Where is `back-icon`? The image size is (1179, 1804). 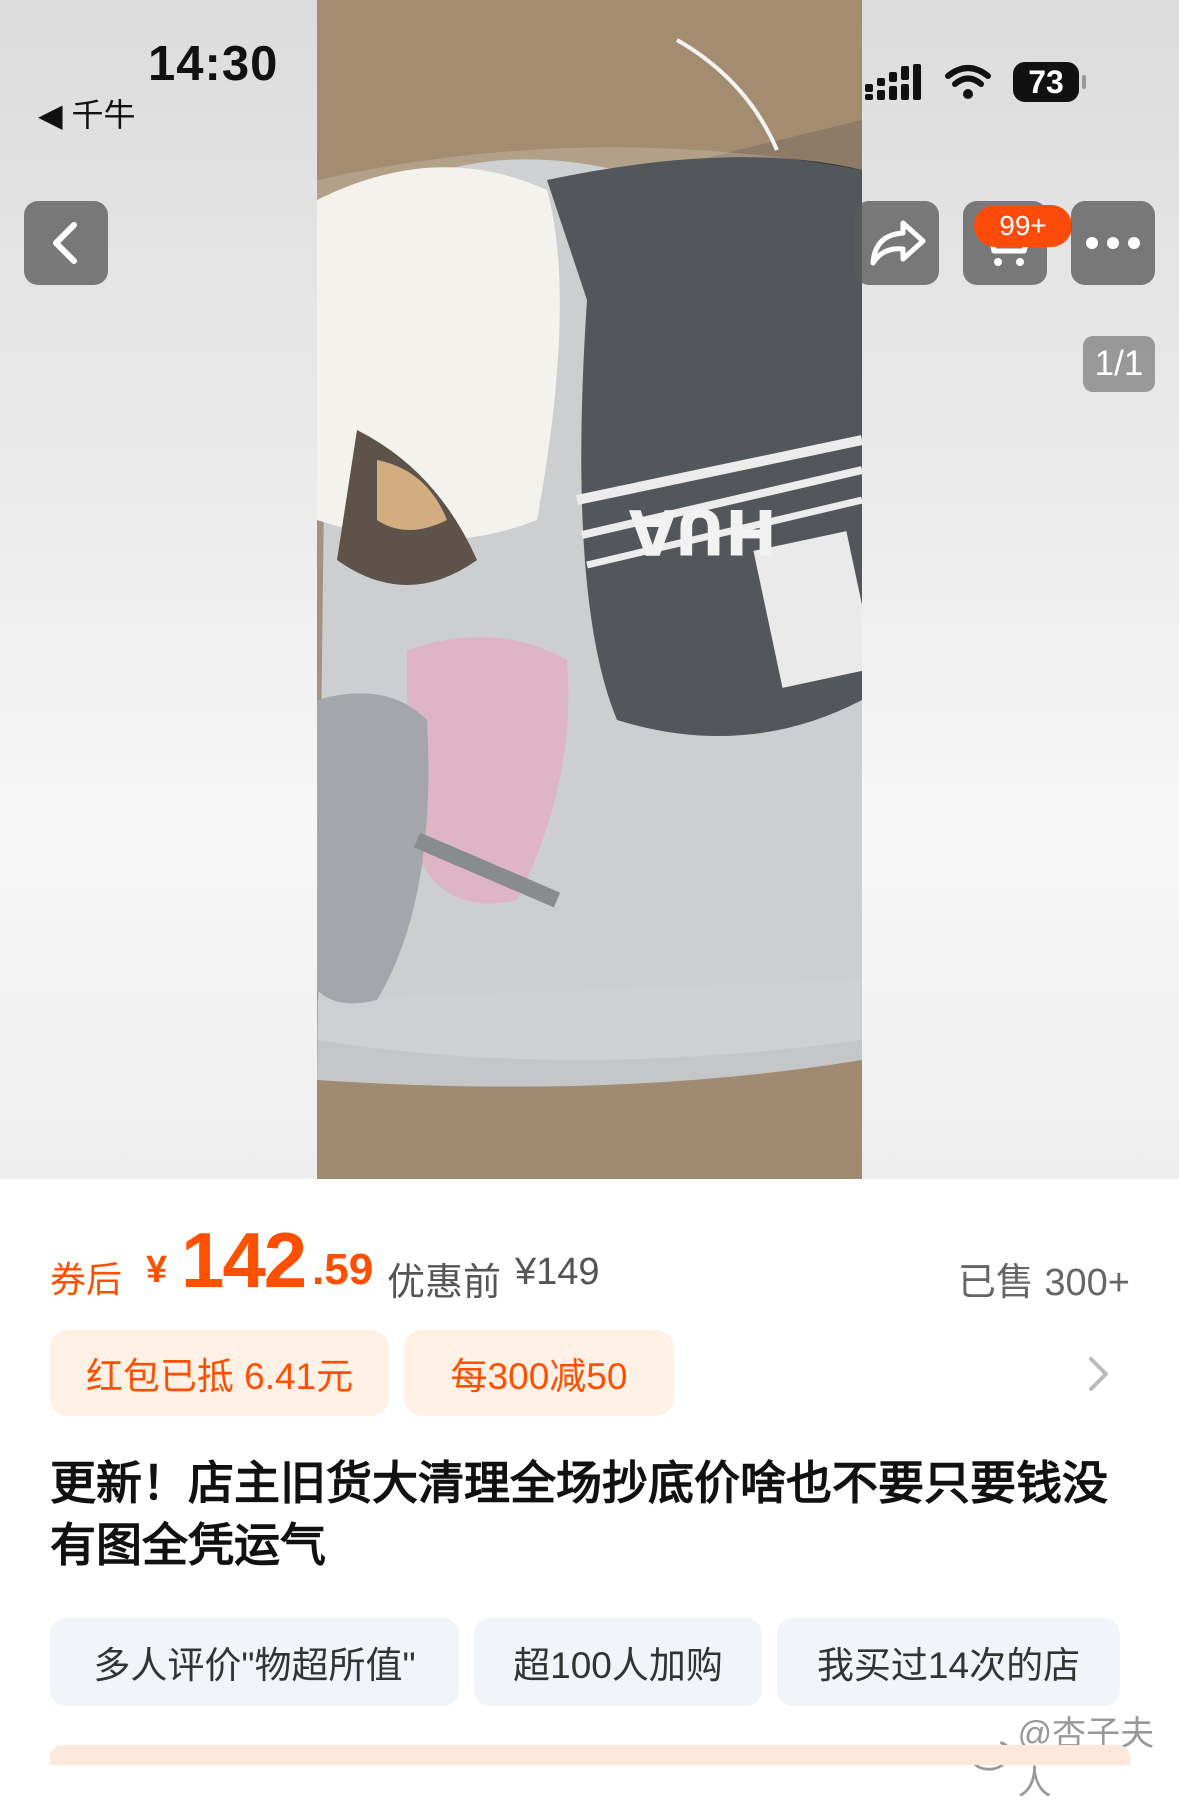
back-icon is located at coordinates (65, 243).